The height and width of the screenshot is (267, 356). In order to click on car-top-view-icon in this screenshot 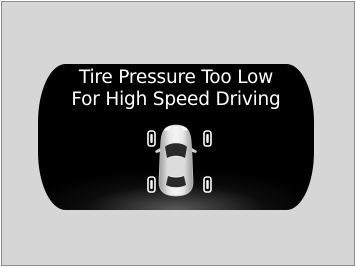, I will do `click(176, 160)`.